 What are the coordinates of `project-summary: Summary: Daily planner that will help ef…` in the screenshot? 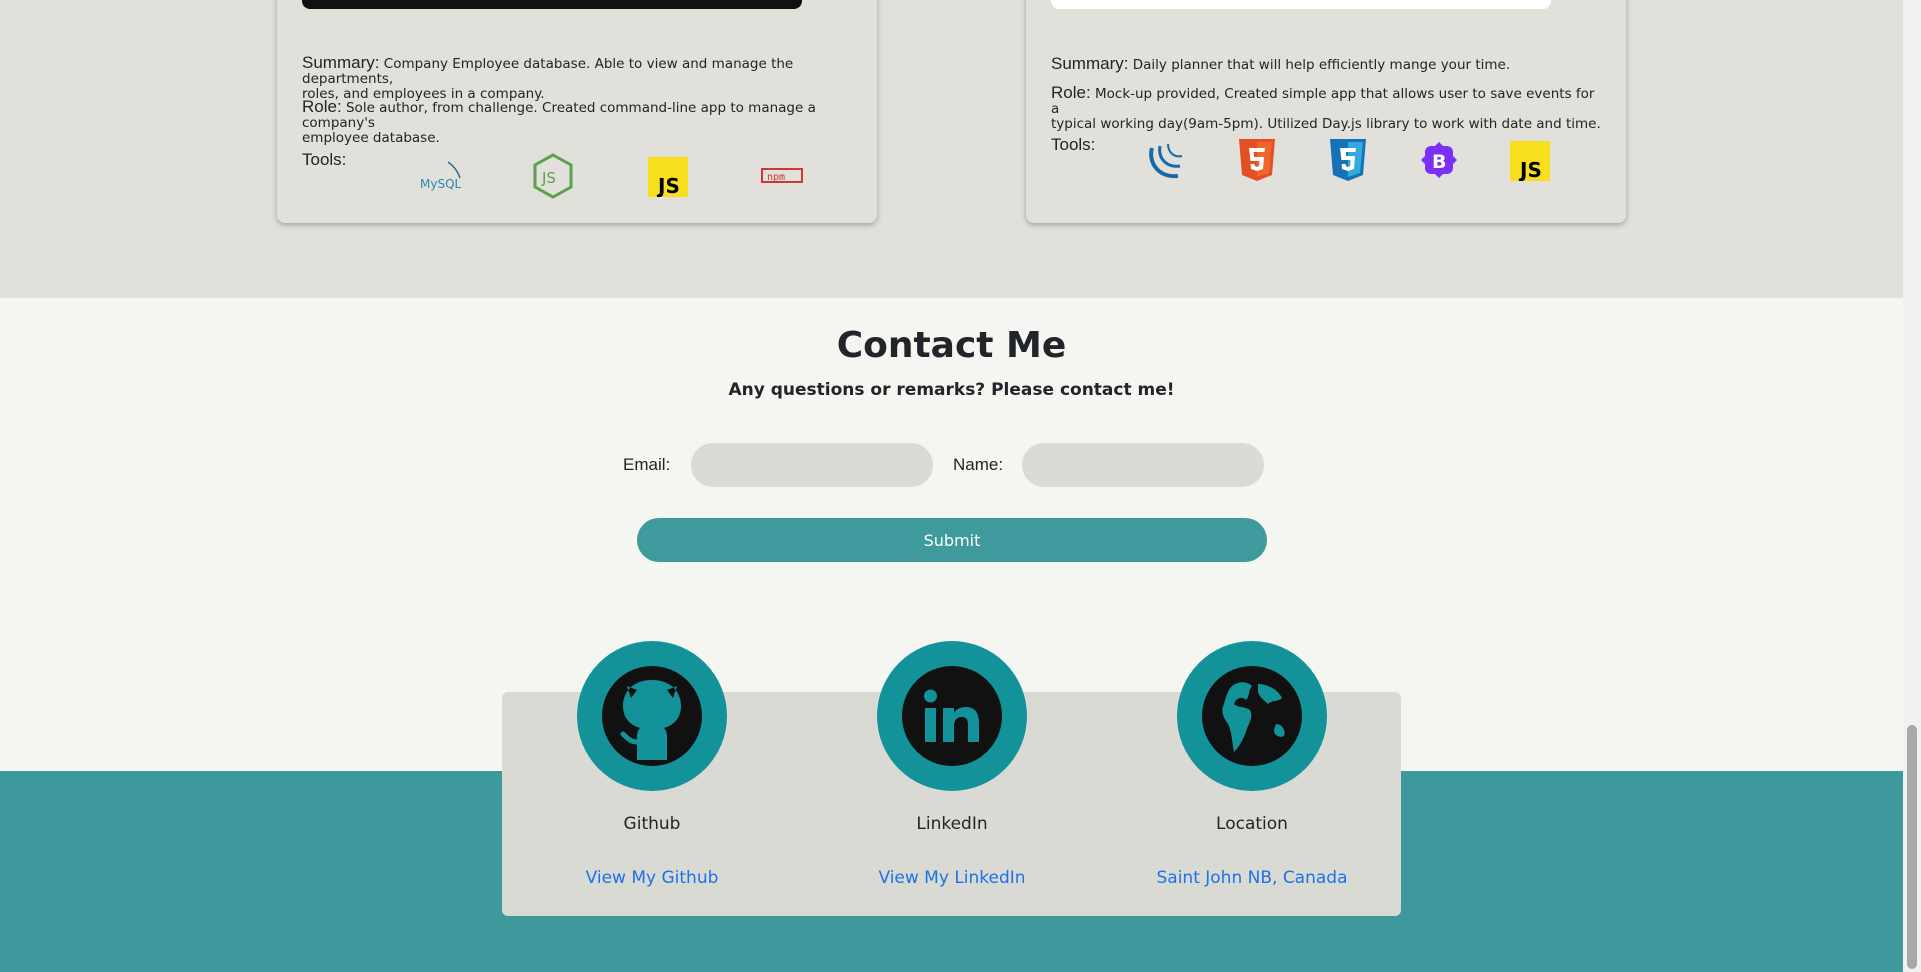 It's located at (1281, 63).